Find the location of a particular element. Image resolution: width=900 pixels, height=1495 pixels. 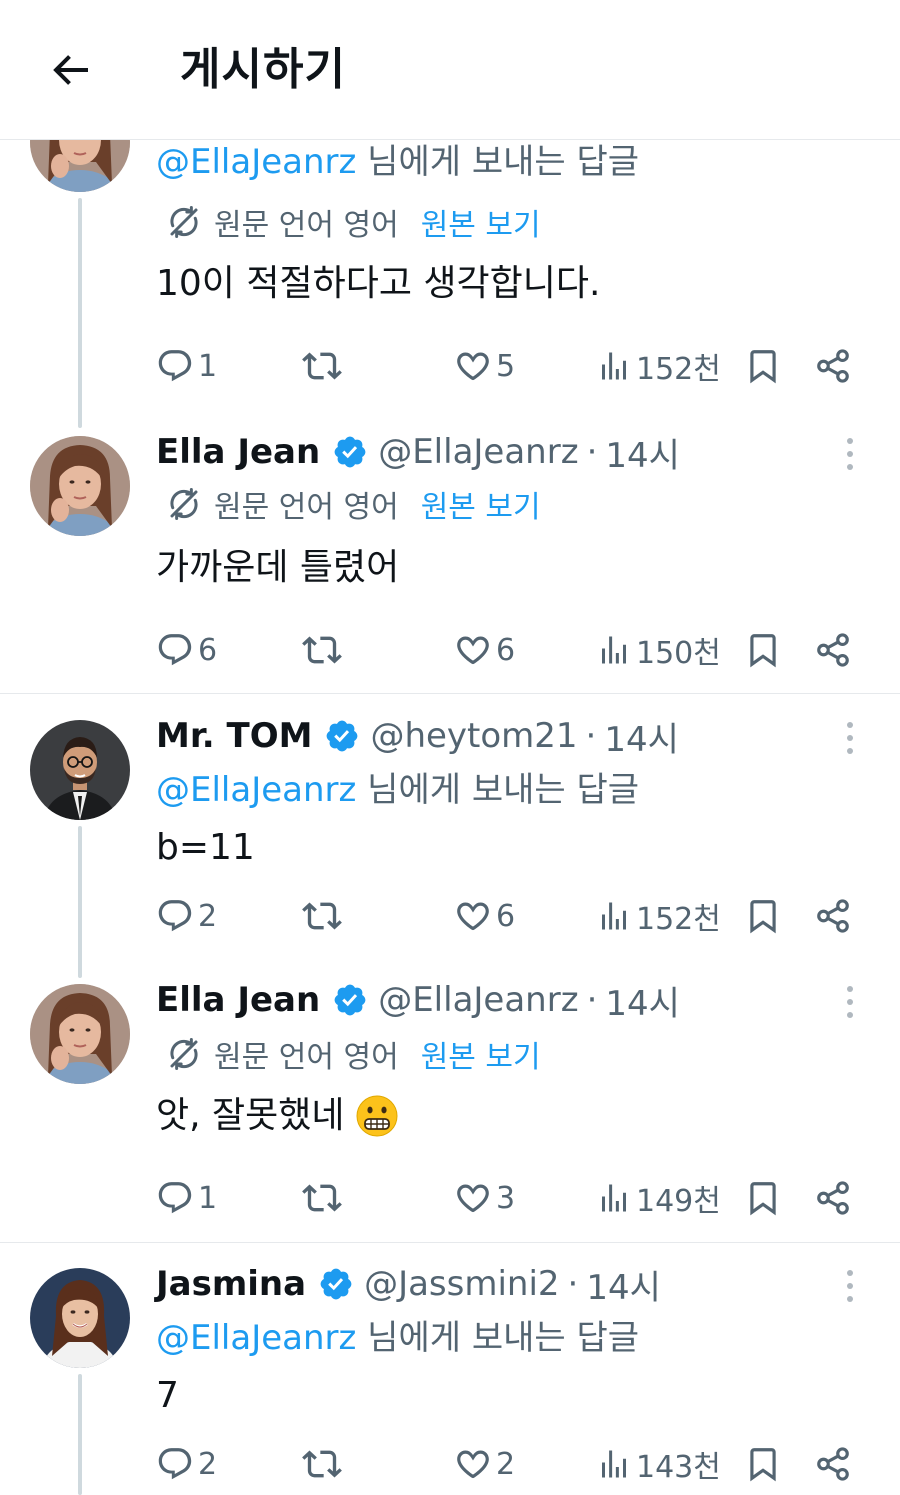

translate-icon is located at coordinates (184, 504).